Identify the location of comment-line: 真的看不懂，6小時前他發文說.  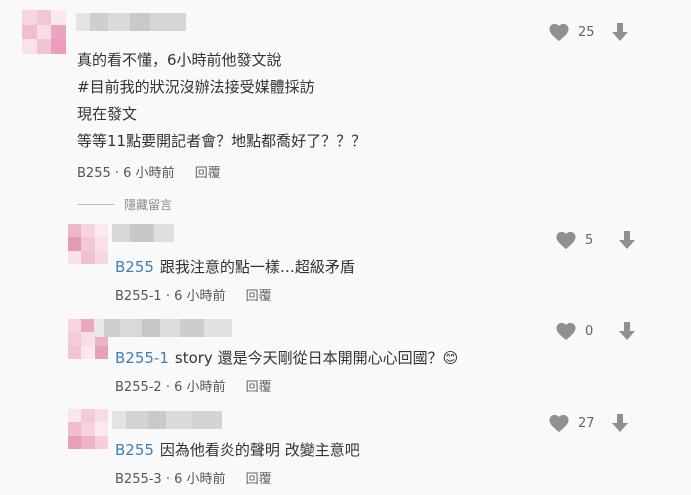
(179, 60).